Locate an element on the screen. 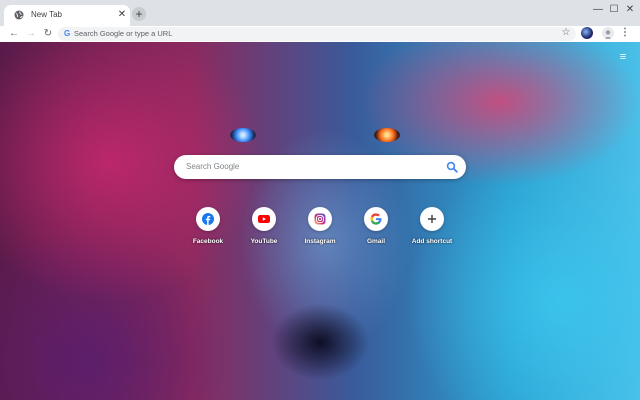 Image resolution: width=640 pixels, height=400 pixels. shortcut-label: YouTube is located at coordinates (264, 241).